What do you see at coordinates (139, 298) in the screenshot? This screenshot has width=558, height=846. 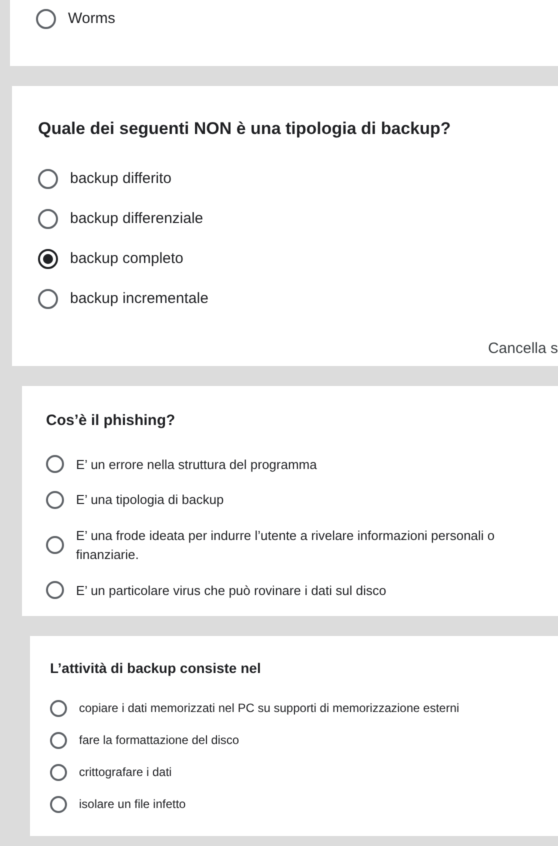 I see `option-label: backup incrementale` at bounding box center [139, 298].